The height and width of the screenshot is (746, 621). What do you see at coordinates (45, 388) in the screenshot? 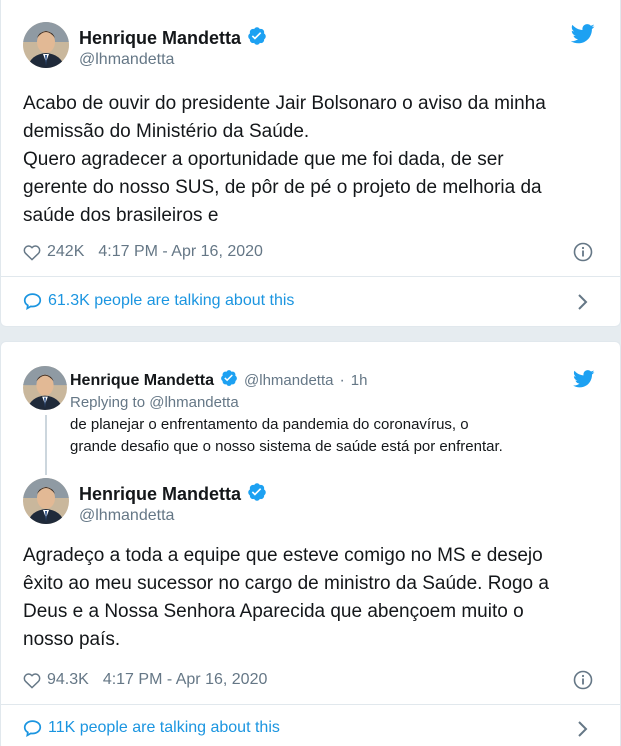
I see `parent-author-avatar` at bounding box center [45, 388].